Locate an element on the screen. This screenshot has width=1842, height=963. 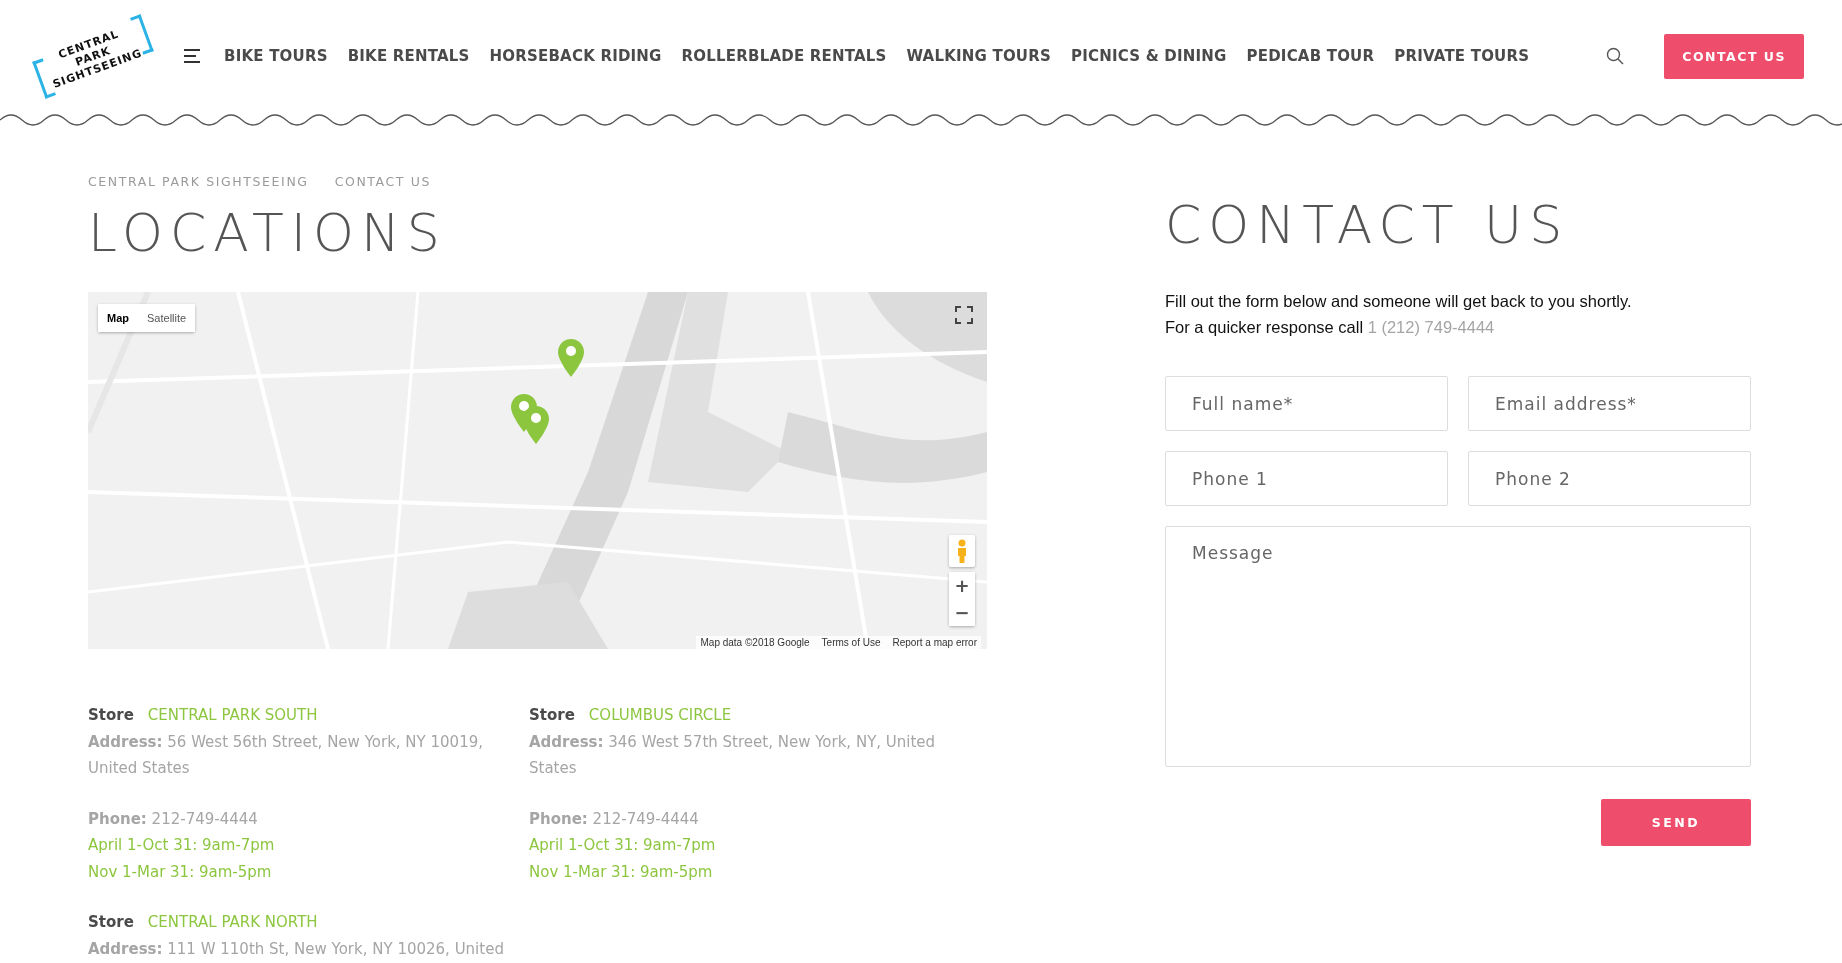
nav-link: PEDICAB TOUR is located at coordinates (1310, 56).